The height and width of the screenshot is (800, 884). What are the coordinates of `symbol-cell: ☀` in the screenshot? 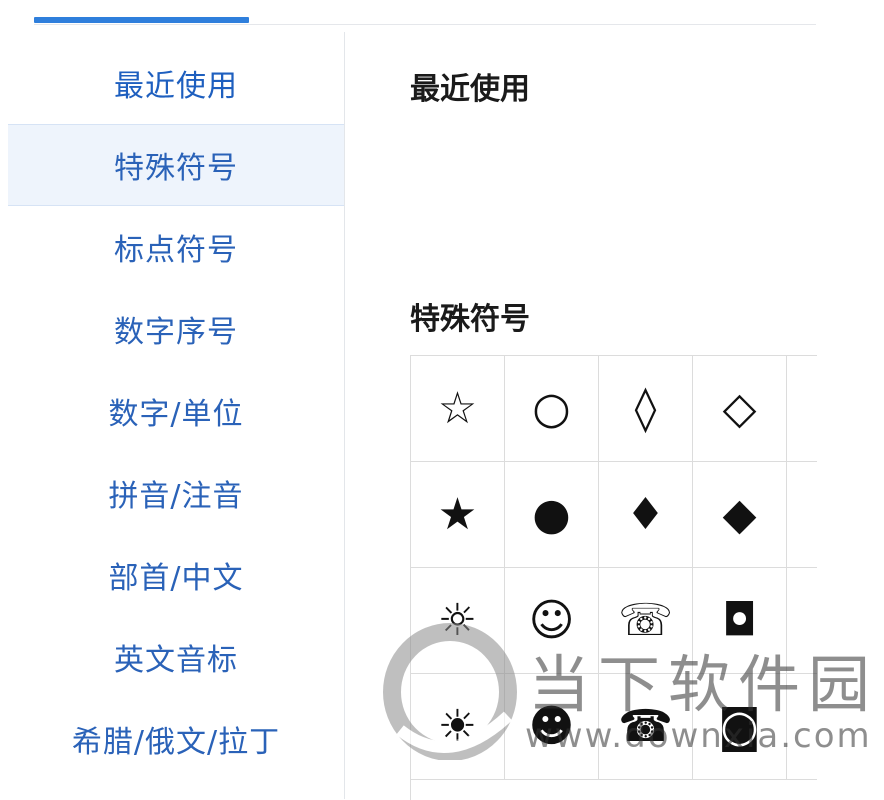 It's located at (458, 727).